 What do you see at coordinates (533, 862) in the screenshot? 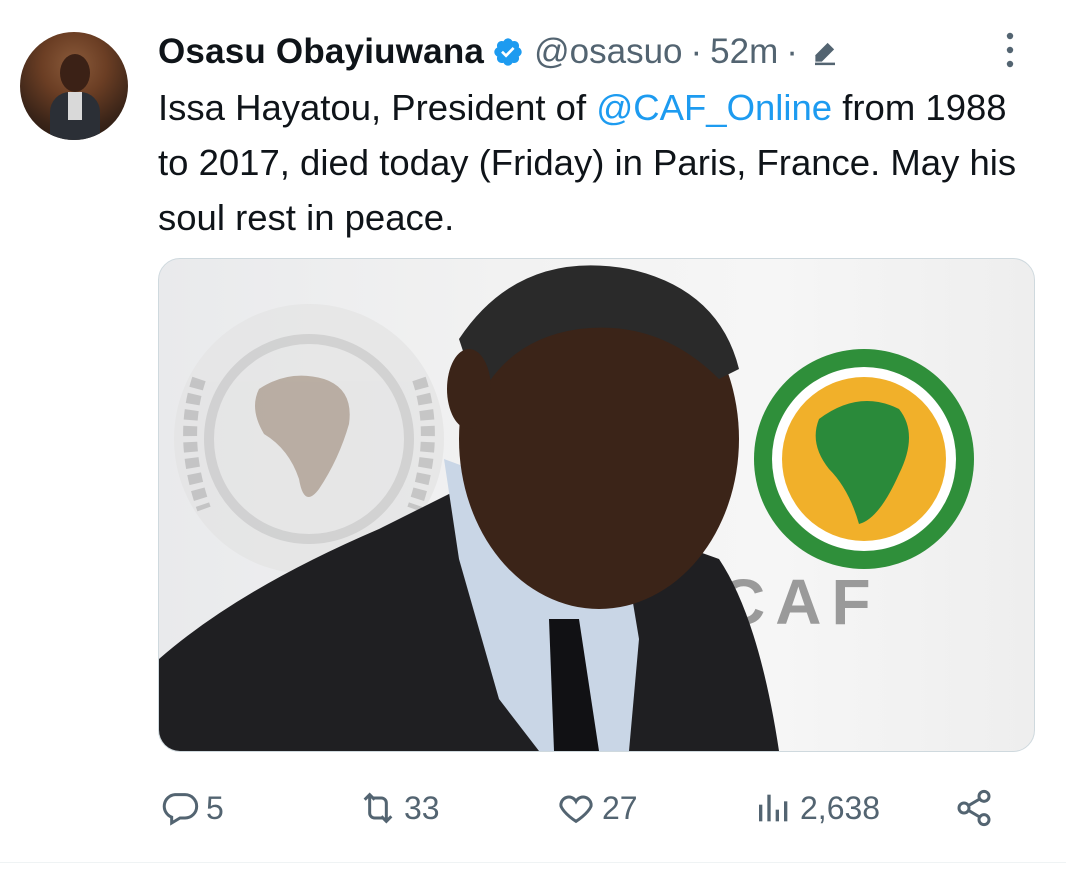
I see `divider` at bounding box center [533, 862].